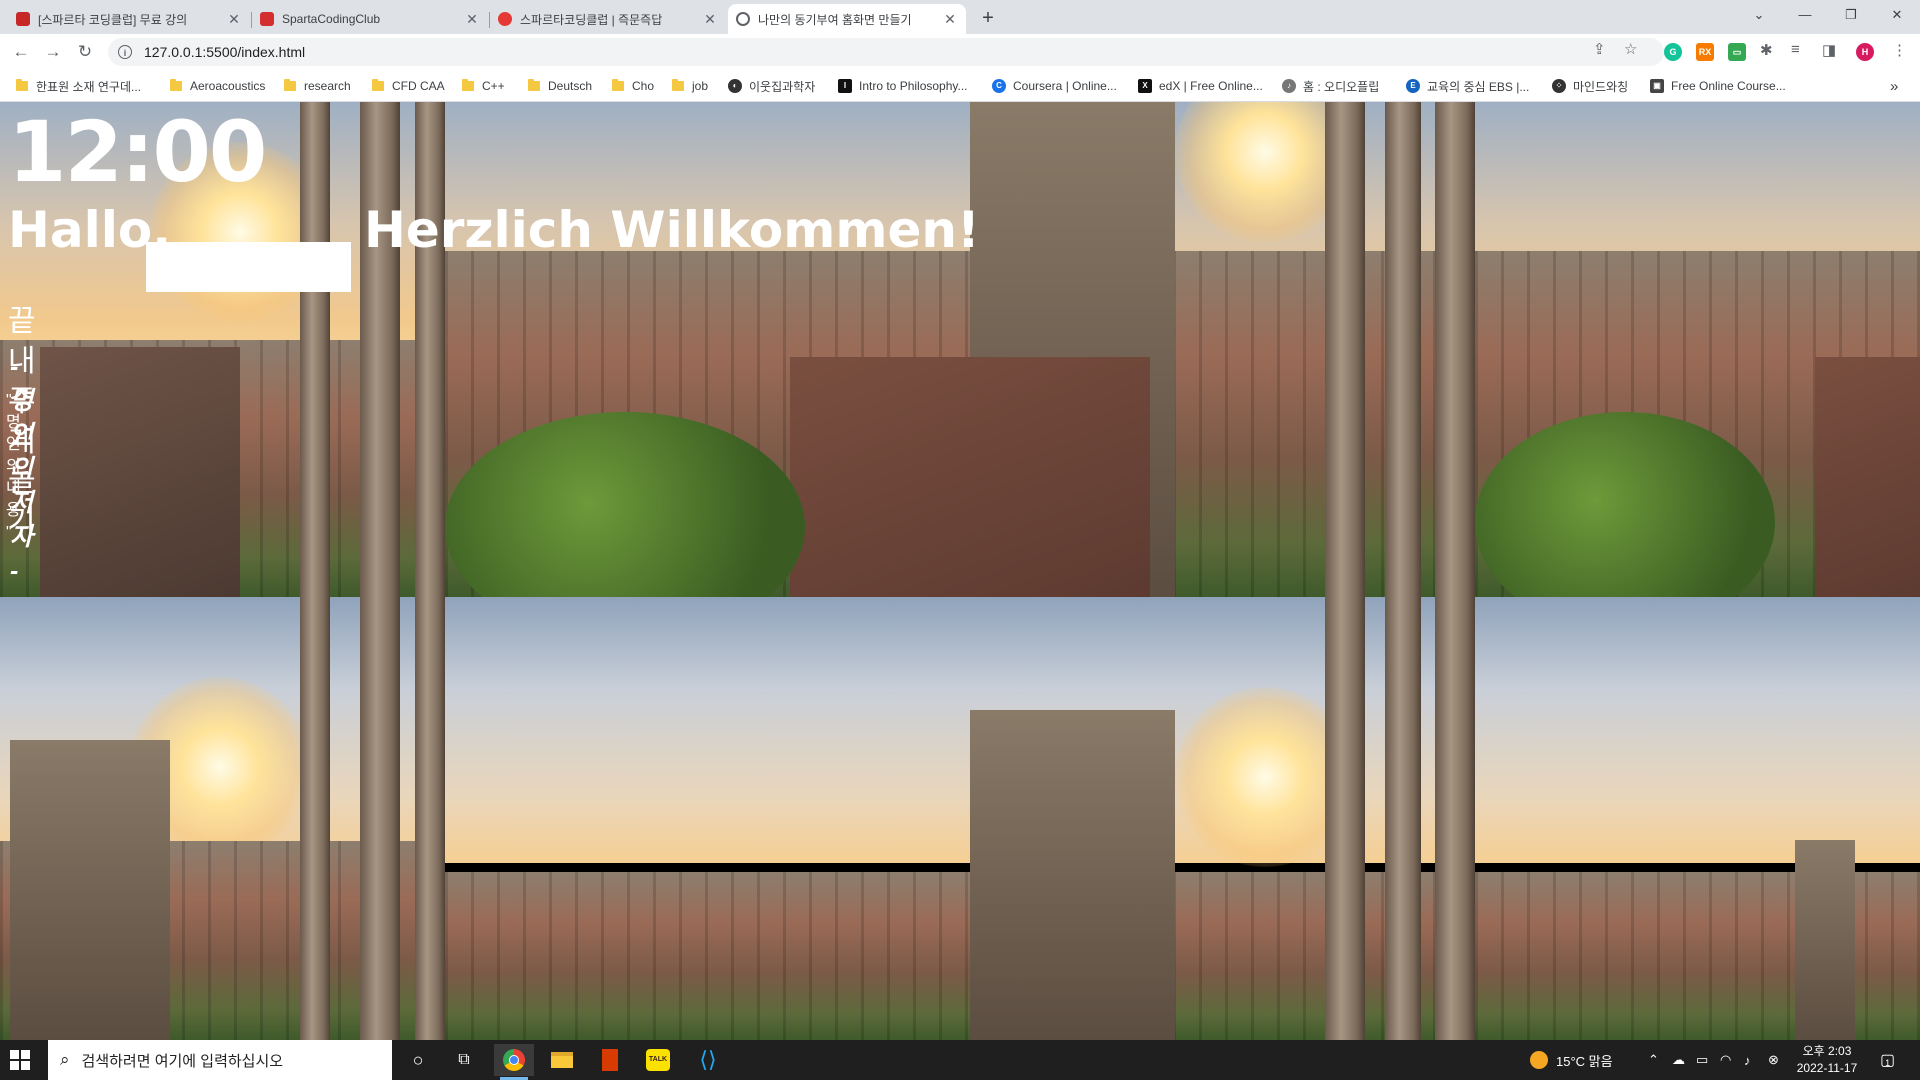  What do you see at coordinates (845, 86) in the screenshot?
I see `philosophy-course-icon: I` at bounding box center [845, 86].